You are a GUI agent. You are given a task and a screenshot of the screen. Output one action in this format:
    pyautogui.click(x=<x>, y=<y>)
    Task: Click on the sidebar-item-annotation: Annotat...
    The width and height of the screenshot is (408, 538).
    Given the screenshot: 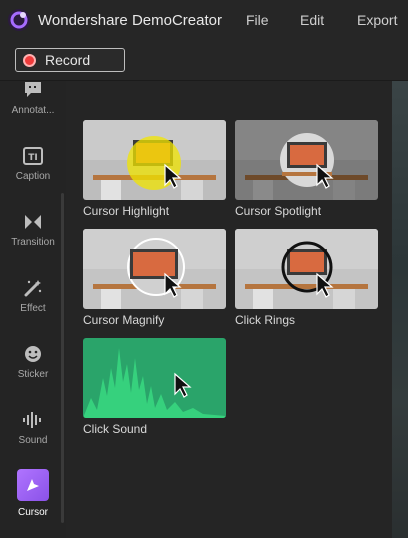 What is the action you would take?
    pyautogui.click(x=33, y=98)
    